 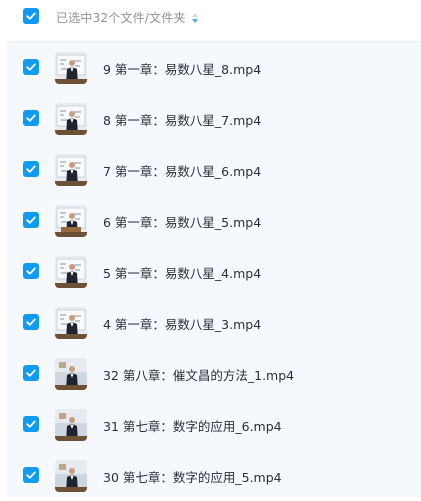 I want to click on file-row: 8 第一章：易数八星_7.mp4, so click(x=213, y=118).